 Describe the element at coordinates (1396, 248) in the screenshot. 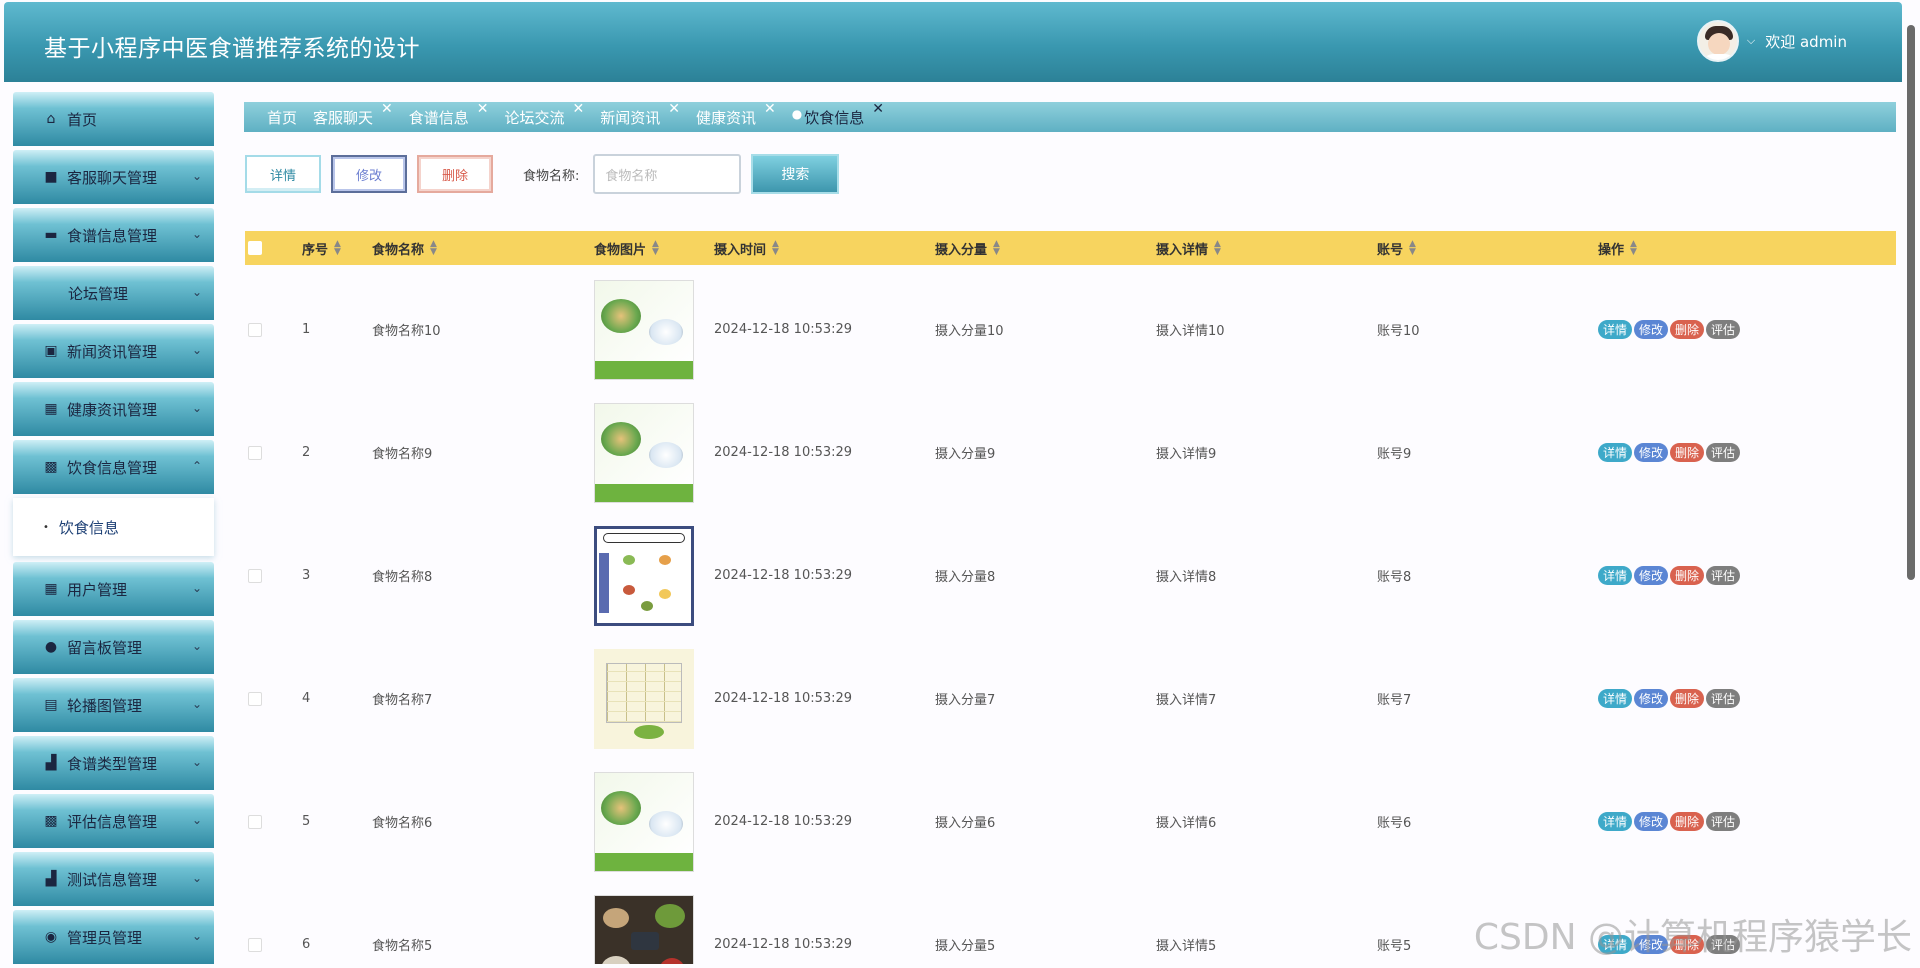

I see `column-header-account: 账号 ▲ ▼` at that location.